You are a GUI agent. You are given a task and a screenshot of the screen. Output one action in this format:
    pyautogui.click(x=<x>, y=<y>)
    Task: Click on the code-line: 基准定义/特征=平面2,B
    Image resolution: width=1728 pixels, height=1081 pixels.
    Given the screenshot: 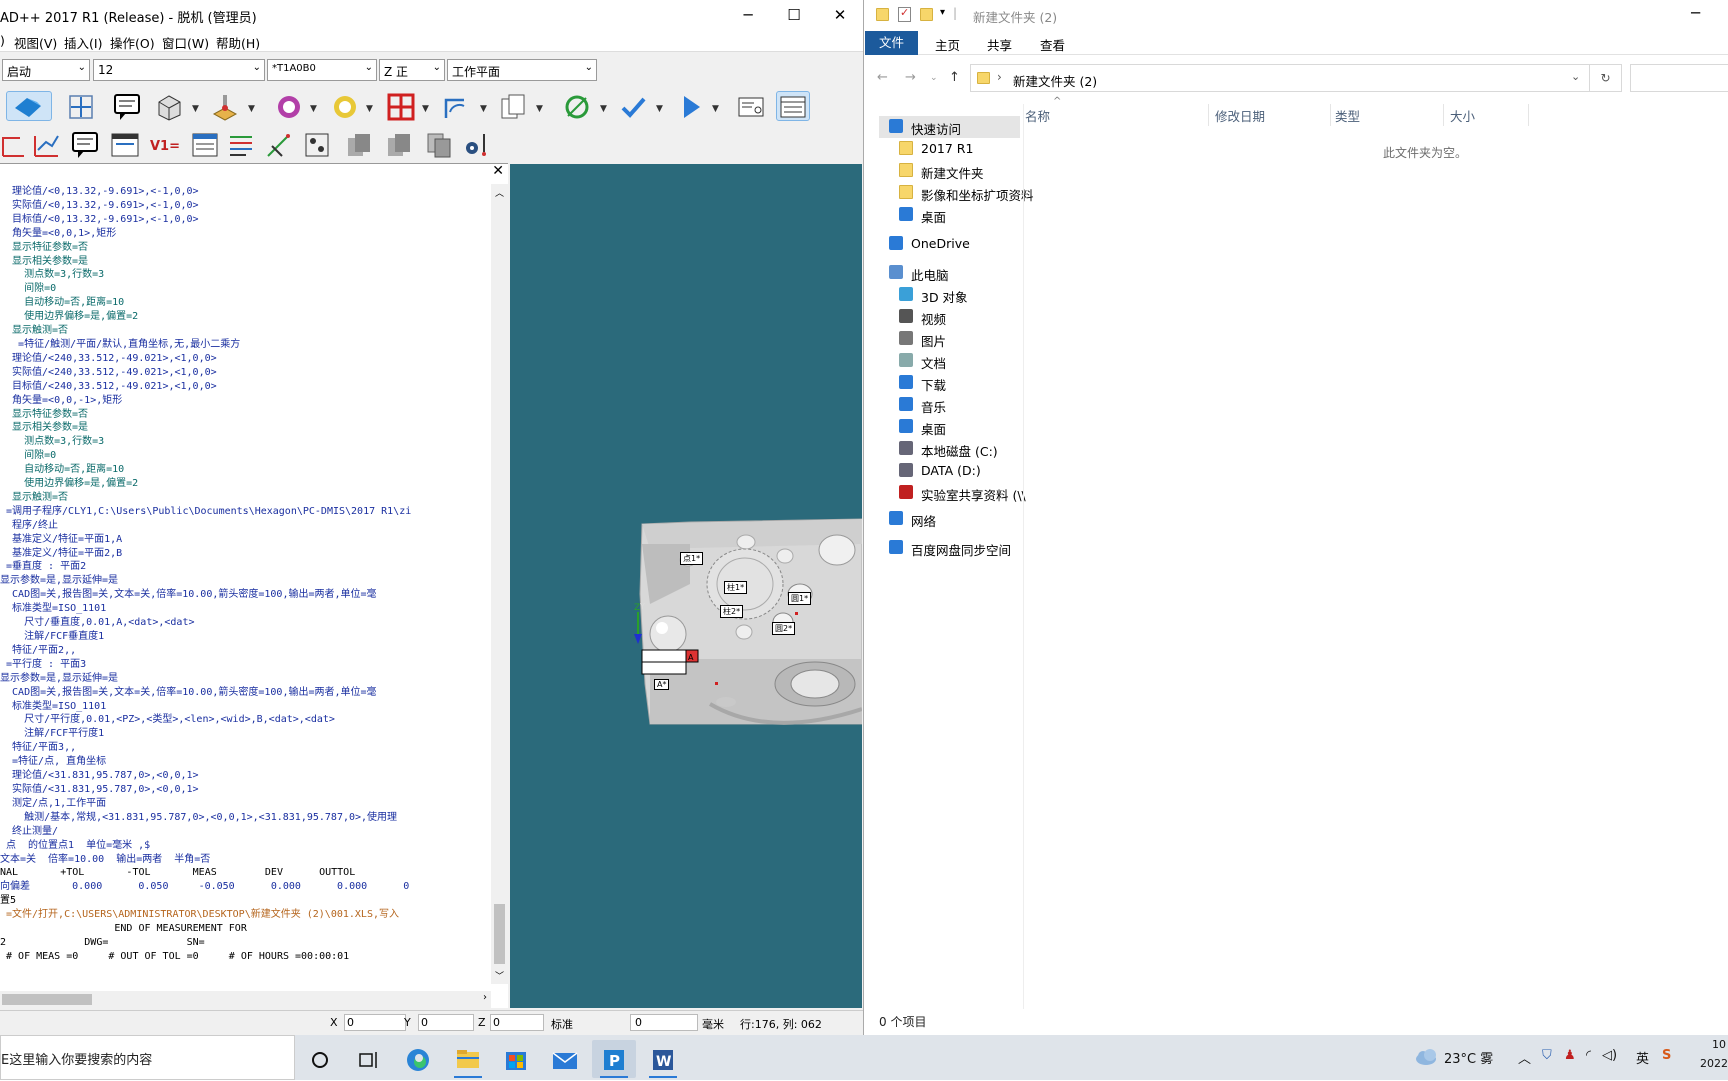 What is the action you would take?
    pyautogui.click(x=245, y=554)
    